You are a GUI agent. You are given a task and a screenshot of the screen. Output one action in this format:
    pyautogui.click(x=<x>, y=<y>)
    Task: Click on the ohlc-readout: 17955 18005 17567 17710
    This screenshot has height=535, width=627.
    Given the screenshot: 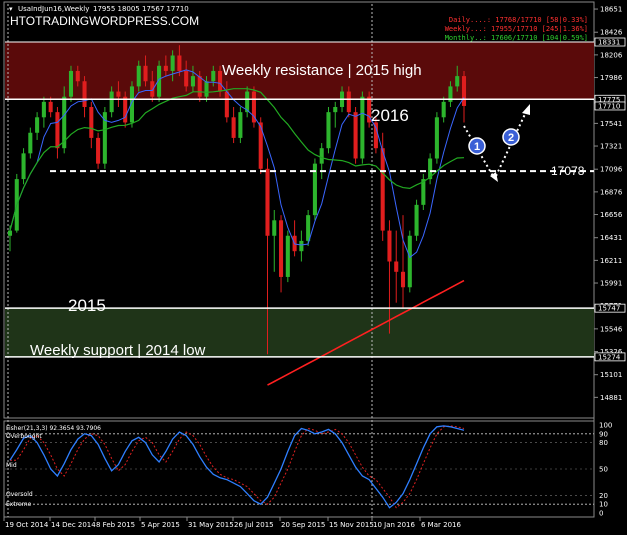 What is the action you would take?
    pyautogui.click(x=141, y=9)
    